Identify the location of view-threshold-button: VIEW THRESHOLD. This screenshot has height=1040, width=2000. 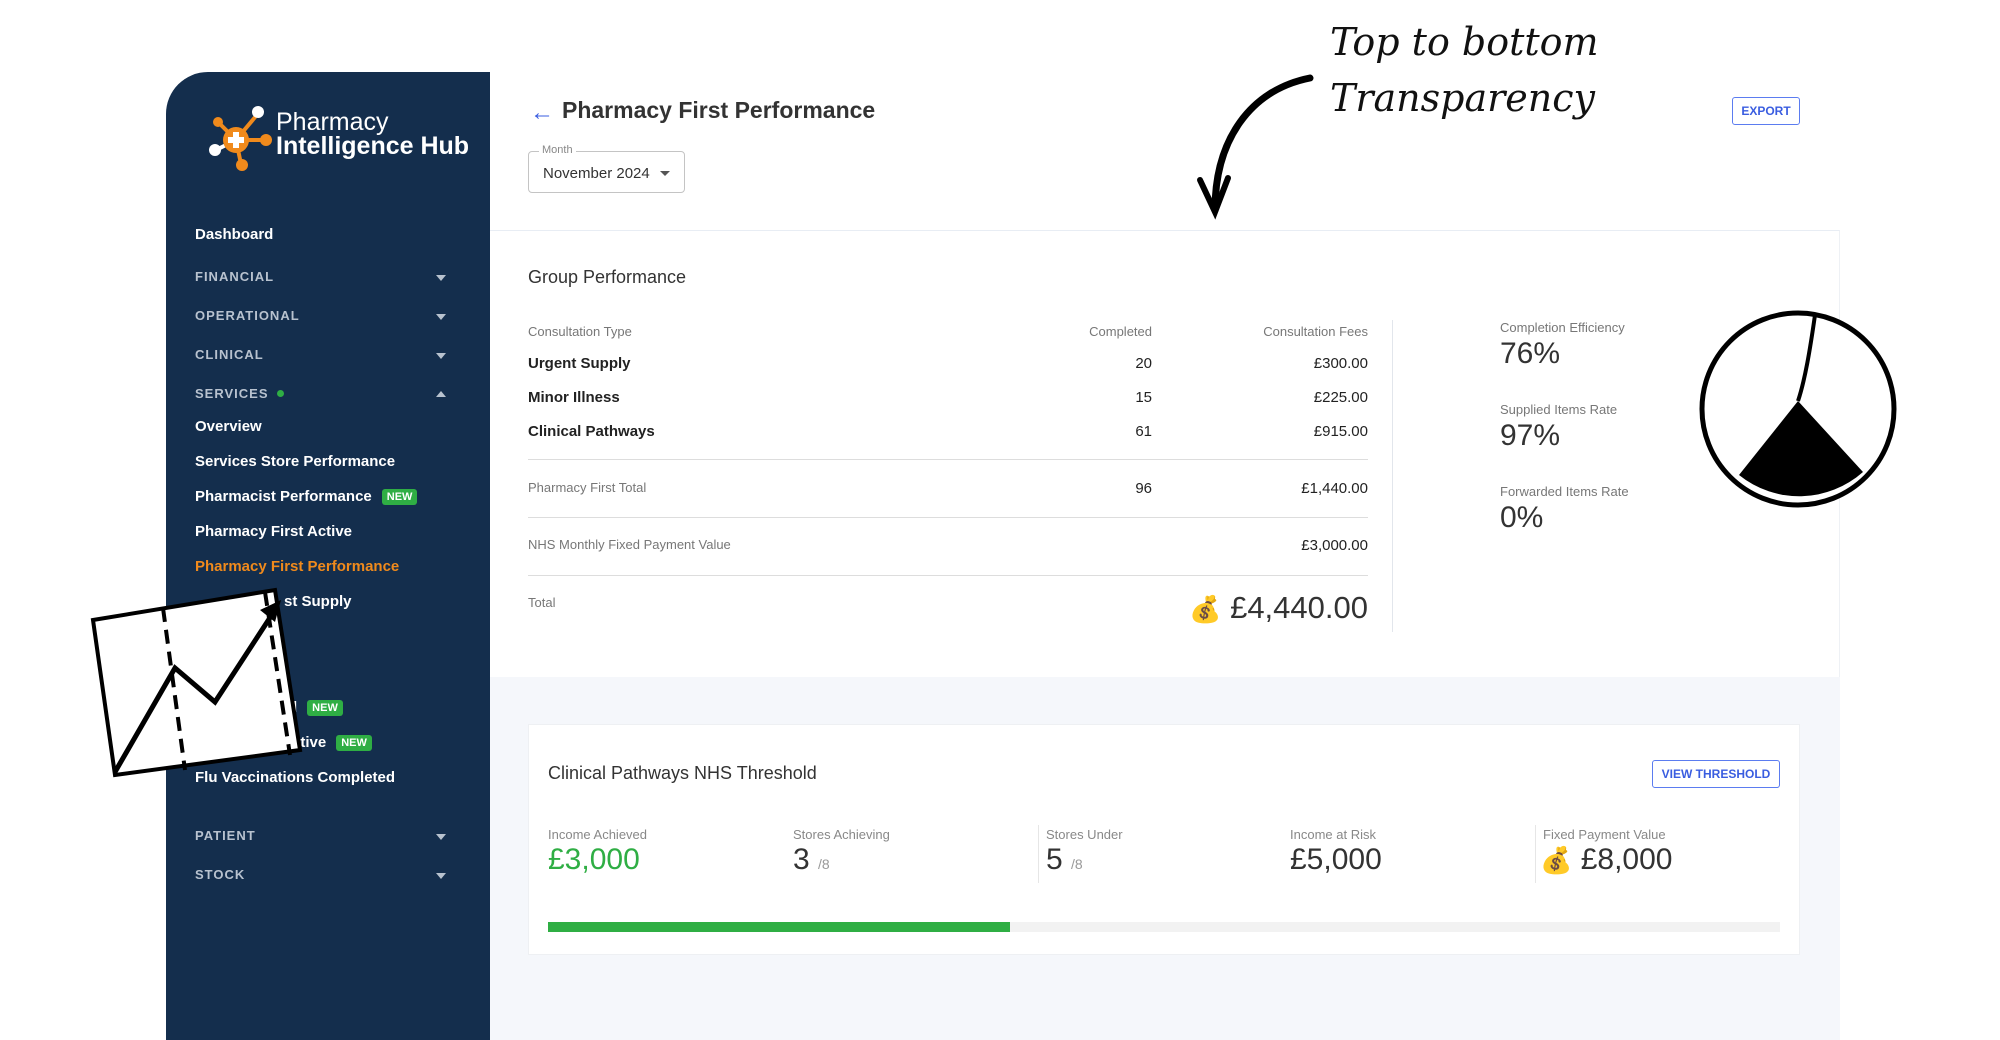
(1716, 774).